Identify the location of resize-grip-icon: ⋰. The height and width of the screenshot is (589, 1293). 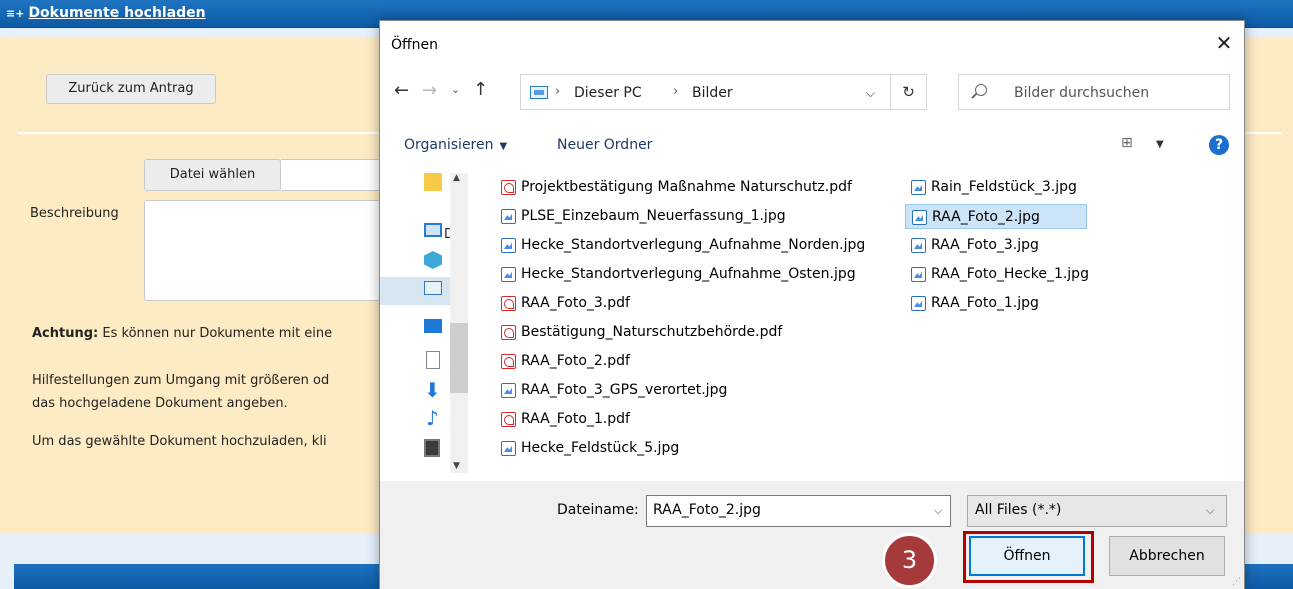
(1236, 582).